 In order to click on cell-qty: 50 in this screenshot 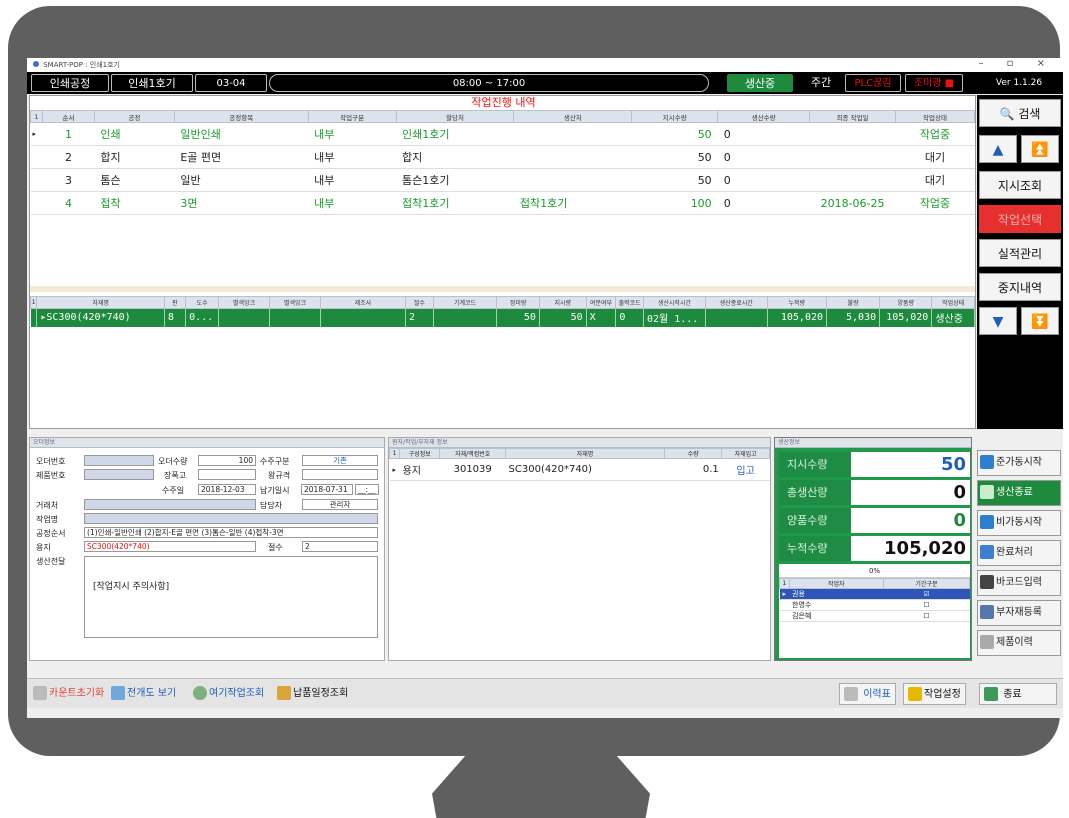, I will do `click(674, 157)`.